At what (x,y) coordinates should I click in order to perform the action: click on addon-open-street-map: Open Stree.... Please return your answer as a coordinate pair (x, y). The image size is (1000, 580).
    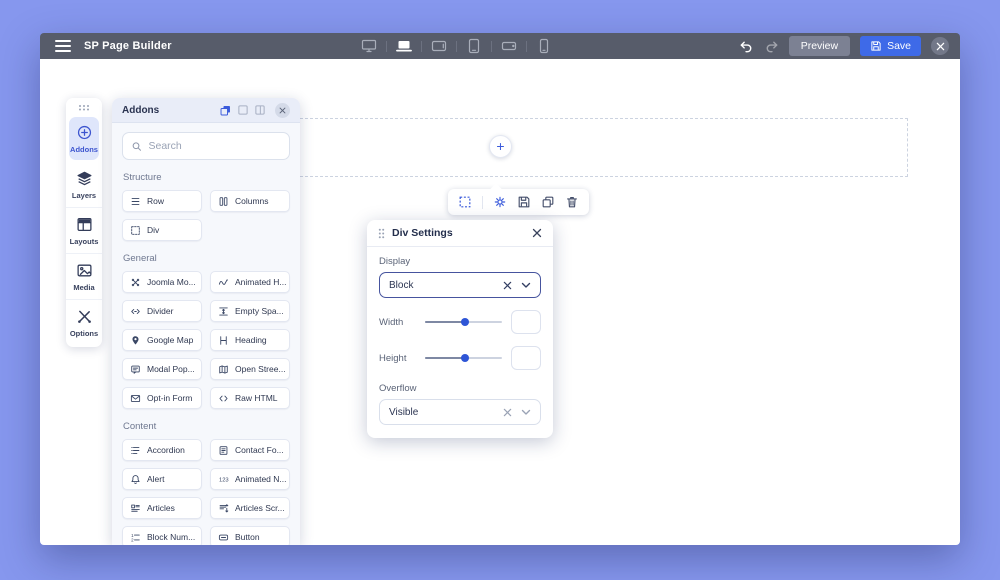
    Looking at the image, I should click on (250, 369).